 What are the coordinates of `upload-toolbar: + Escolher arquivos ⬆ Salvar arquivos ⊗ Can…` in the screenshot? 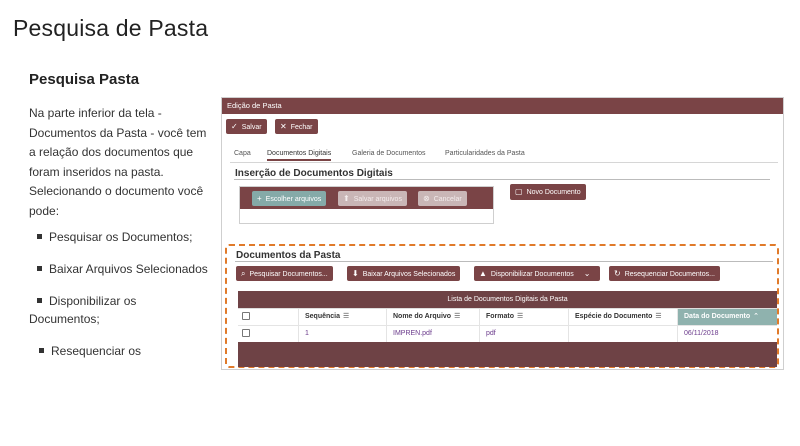 It's located at (366, 198).